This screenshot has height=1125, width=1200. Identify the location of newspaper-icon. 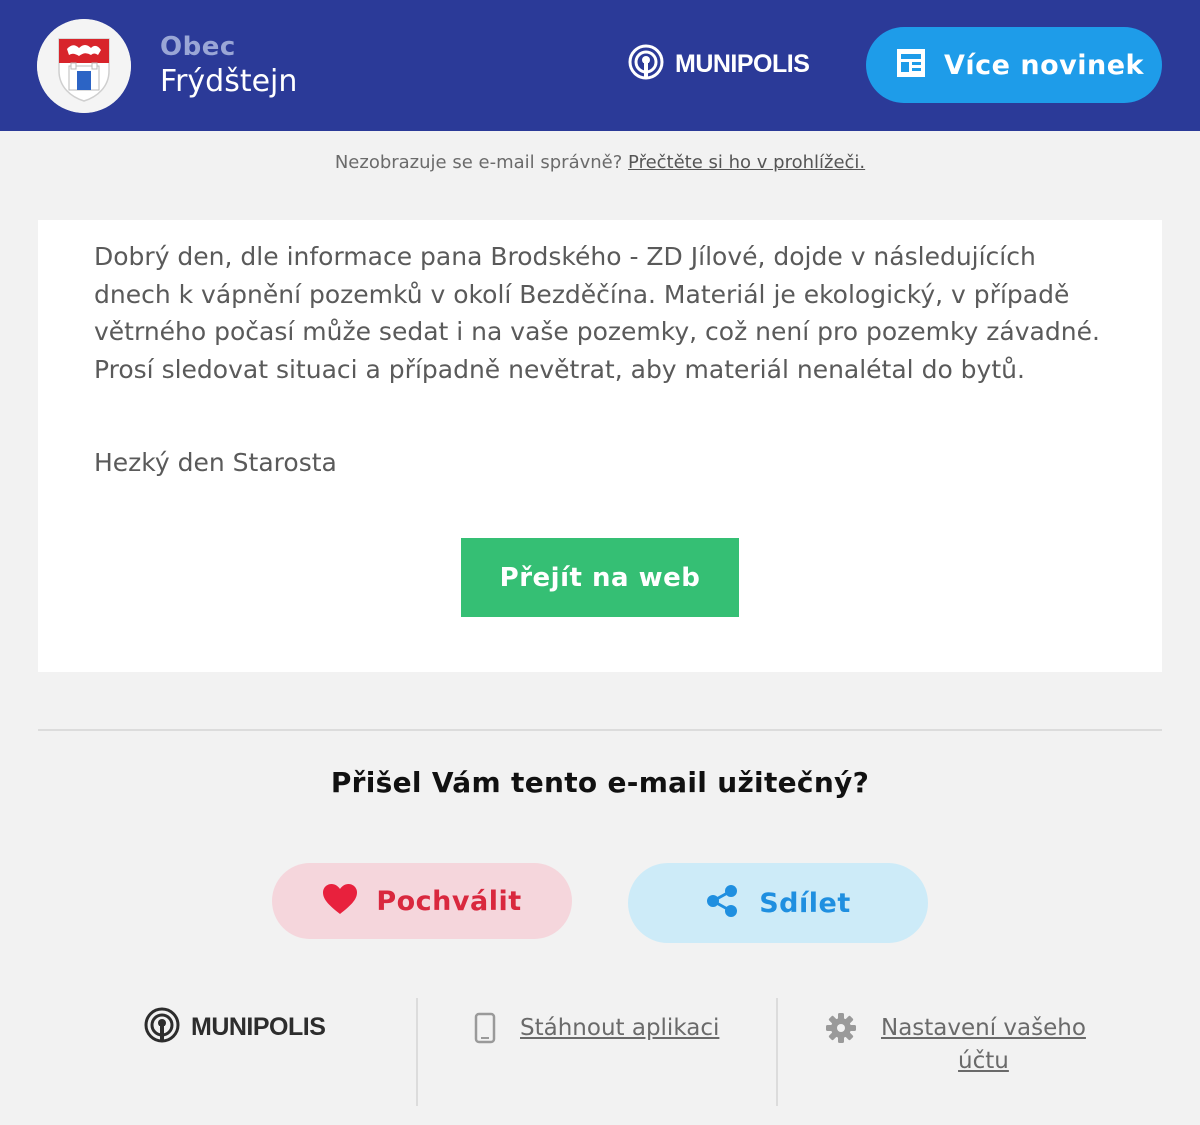
(911, 65).